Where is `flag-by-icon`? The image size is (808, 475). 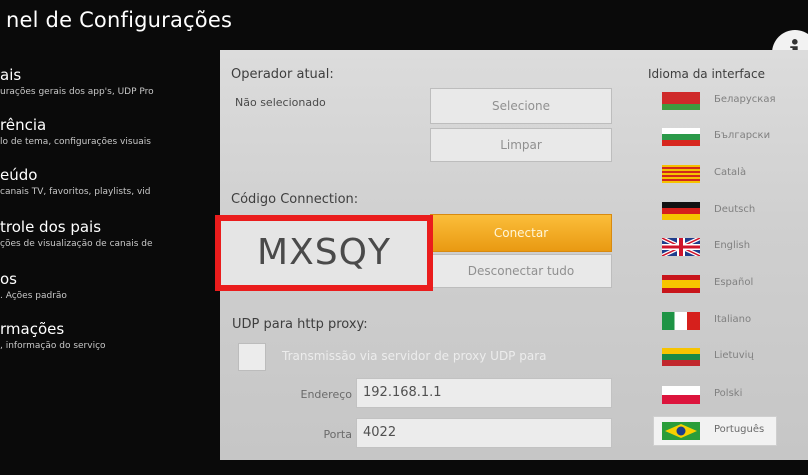 flag-by-icon is located at coordinates (681, 101).